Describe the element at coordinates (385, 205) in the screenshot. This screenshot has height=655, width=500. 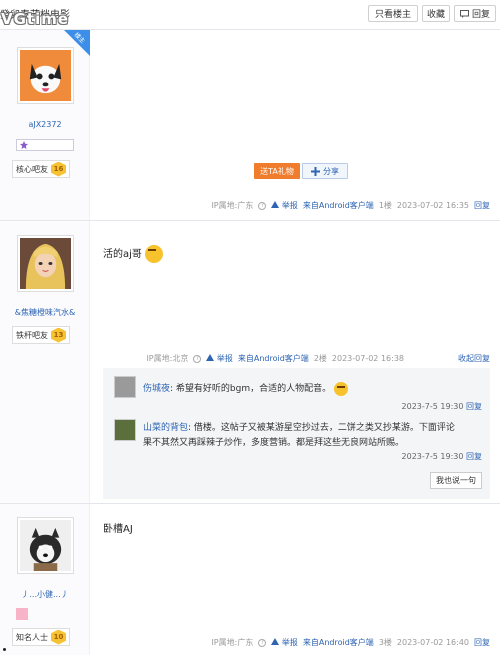
I see `floor-number: 1楼` at that location.